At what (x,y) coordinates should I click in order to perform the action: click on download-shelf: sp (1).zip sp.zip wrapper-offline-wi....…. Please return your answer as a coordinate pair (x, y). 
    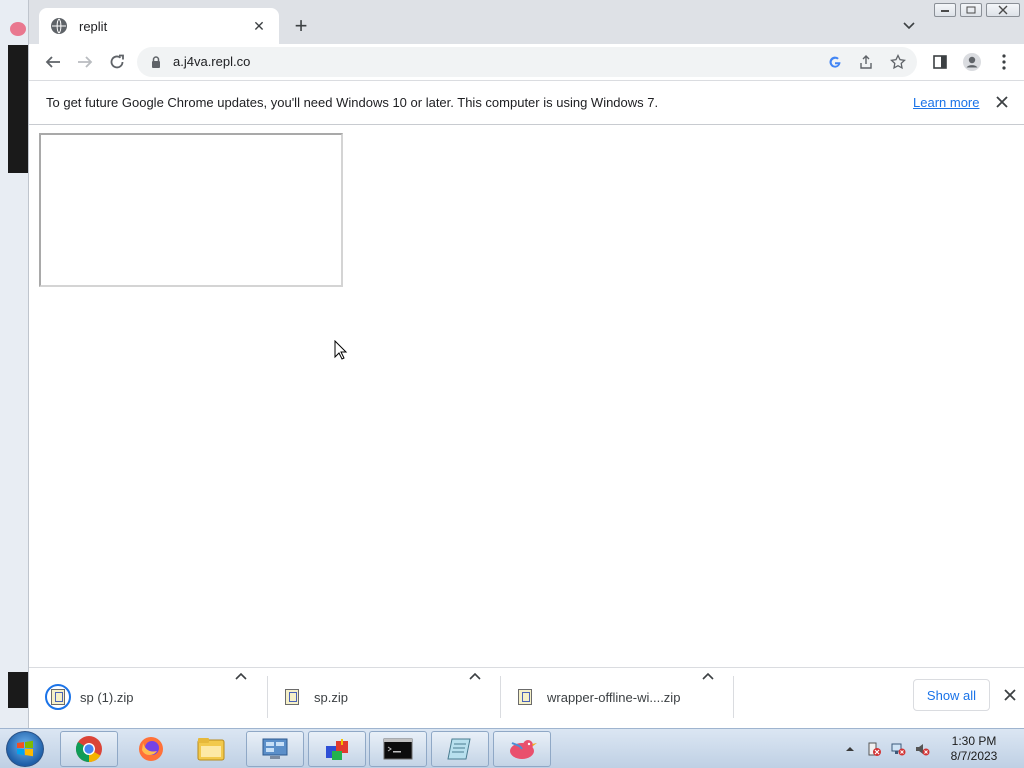
    Looking at the image, I should click on (526, 697).